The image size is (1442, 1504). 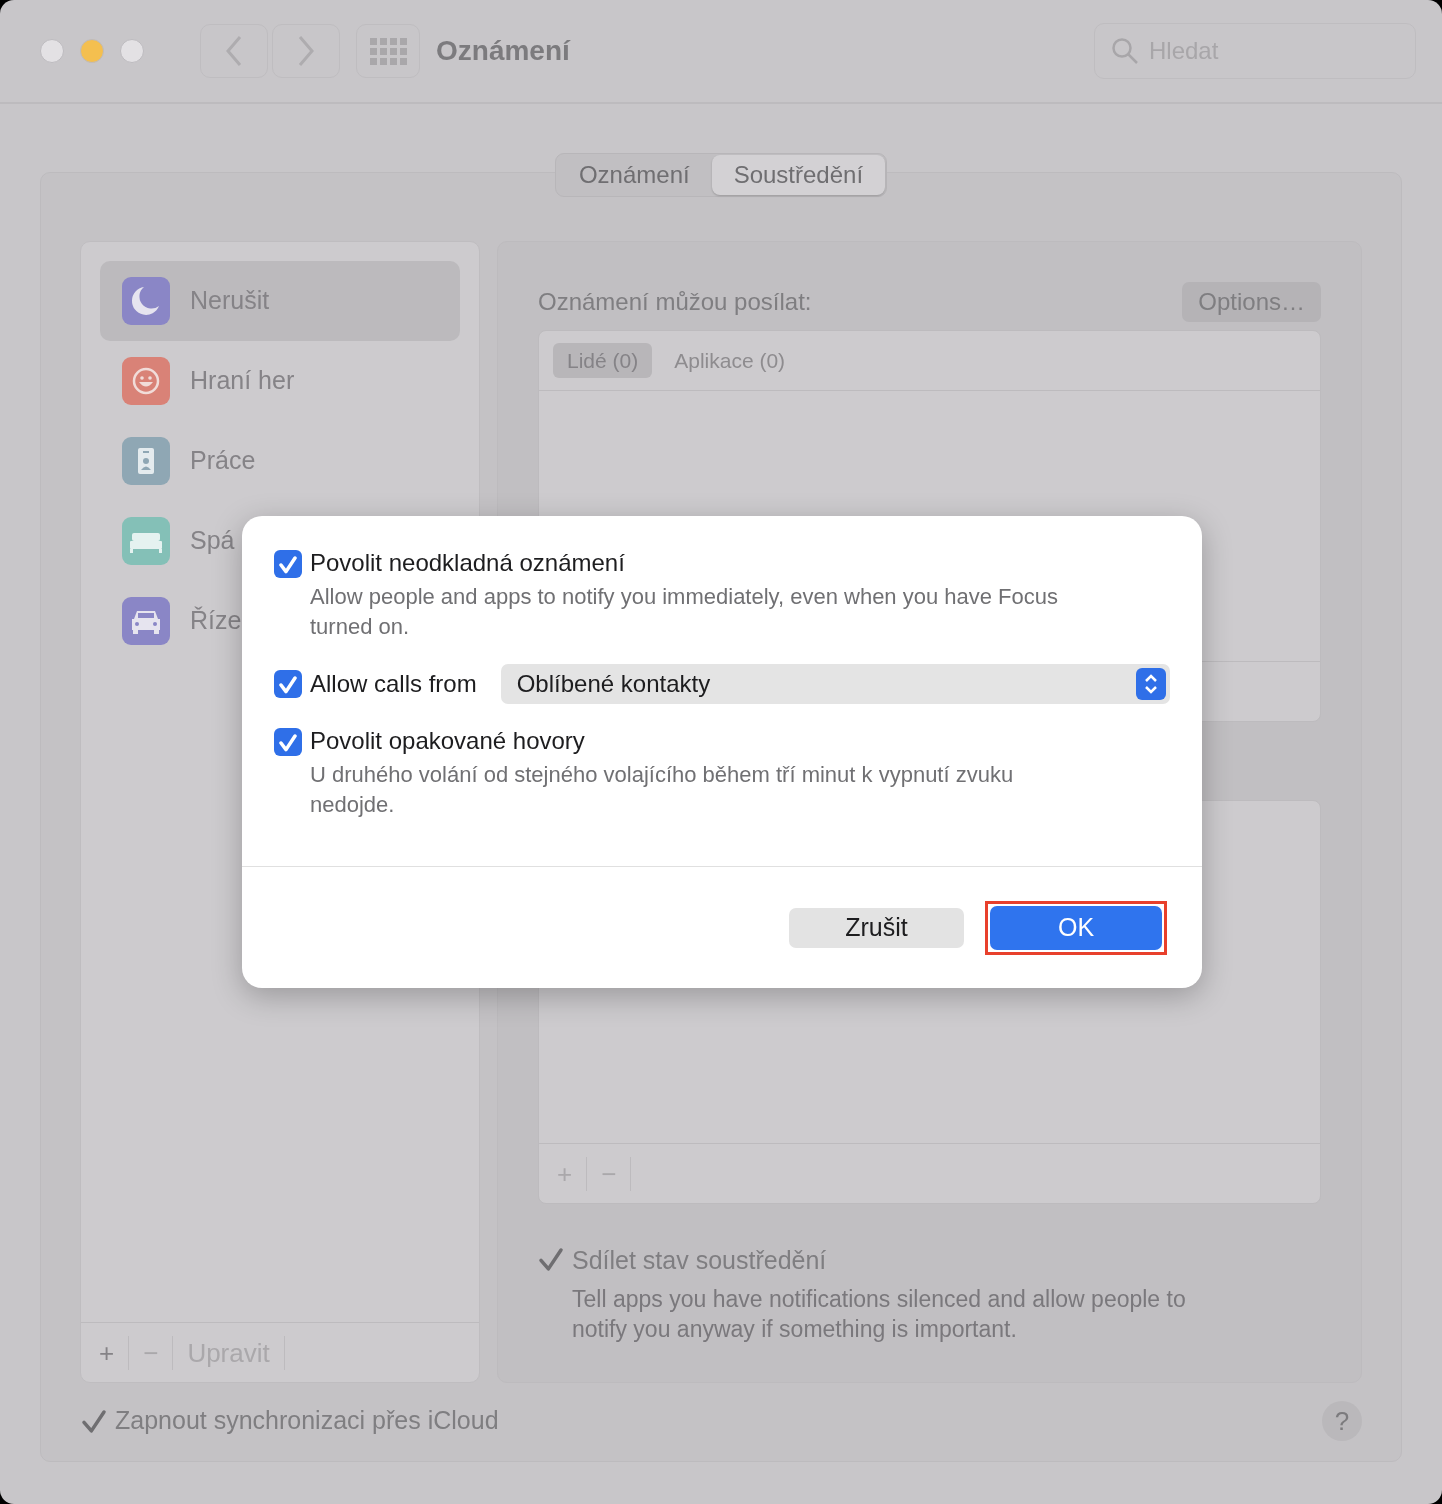 What do you see at coordinates (448, 741) in the screenshot?
I see `checkbox-label: Povolit opakované hovory` at bounding box center [448, 741].